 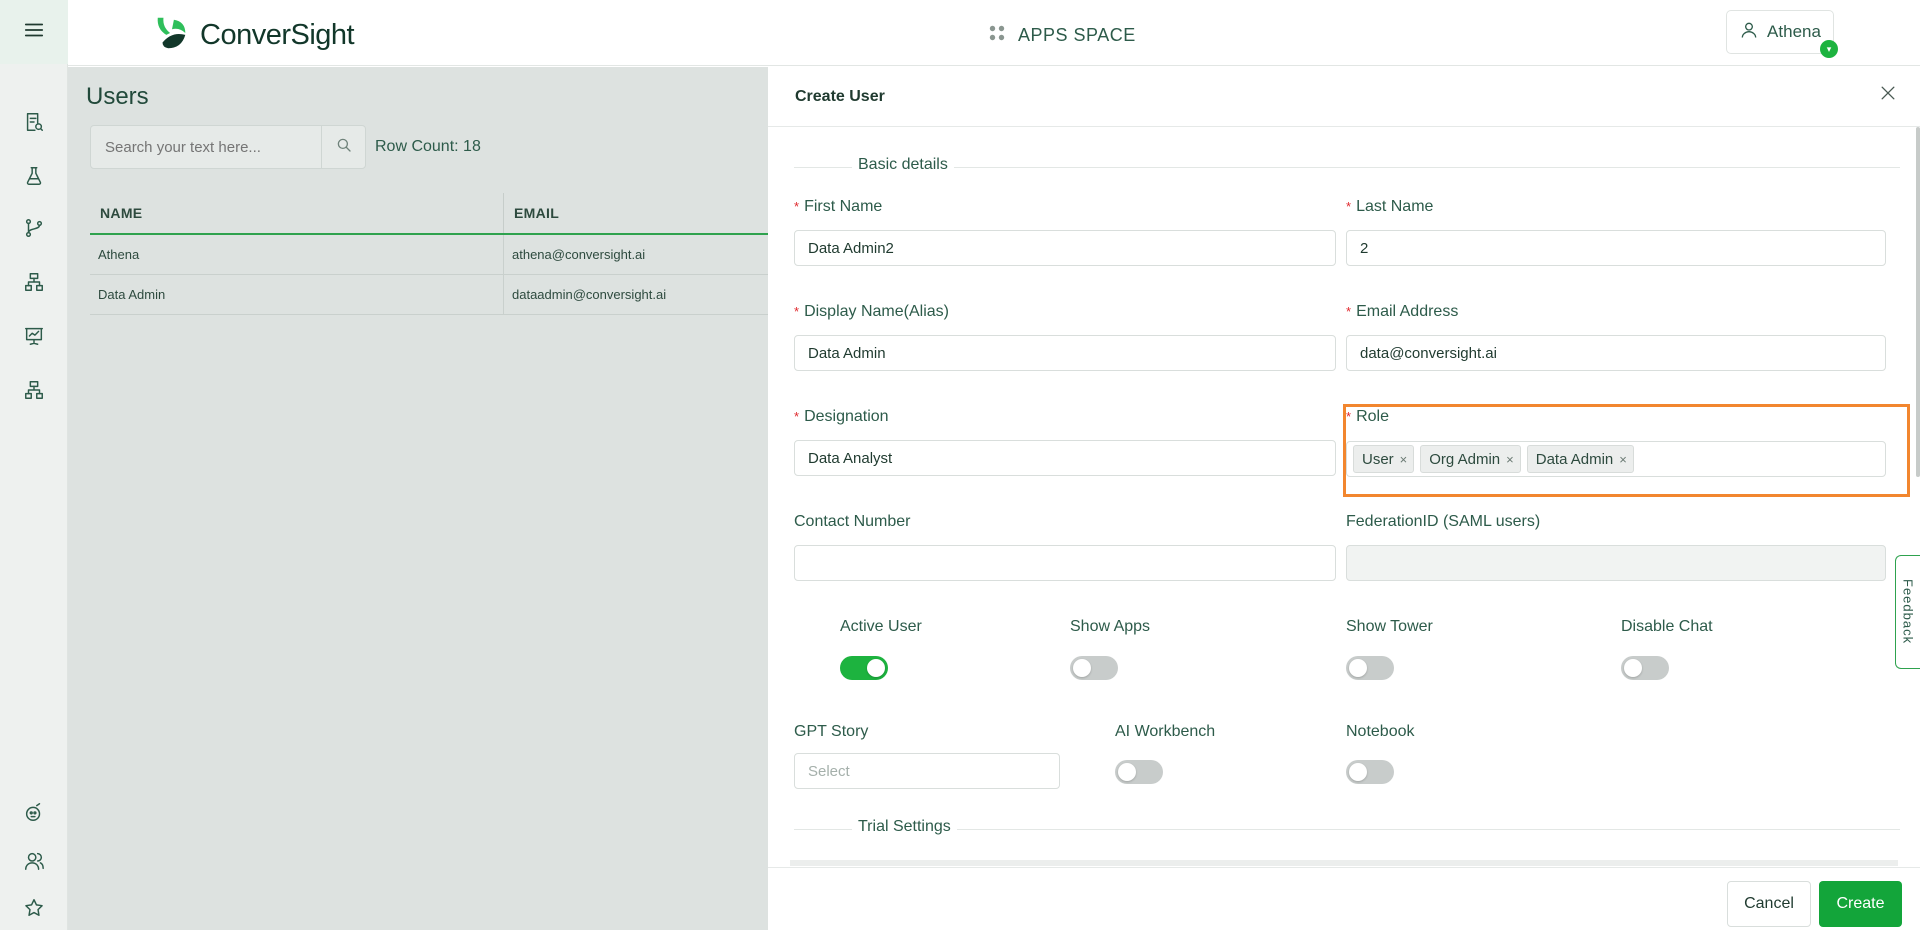 What do you see at coordinates (1918, 302) in the screenshot?
I see `drawer-scrollbar` at bounding box center [1918, 302].